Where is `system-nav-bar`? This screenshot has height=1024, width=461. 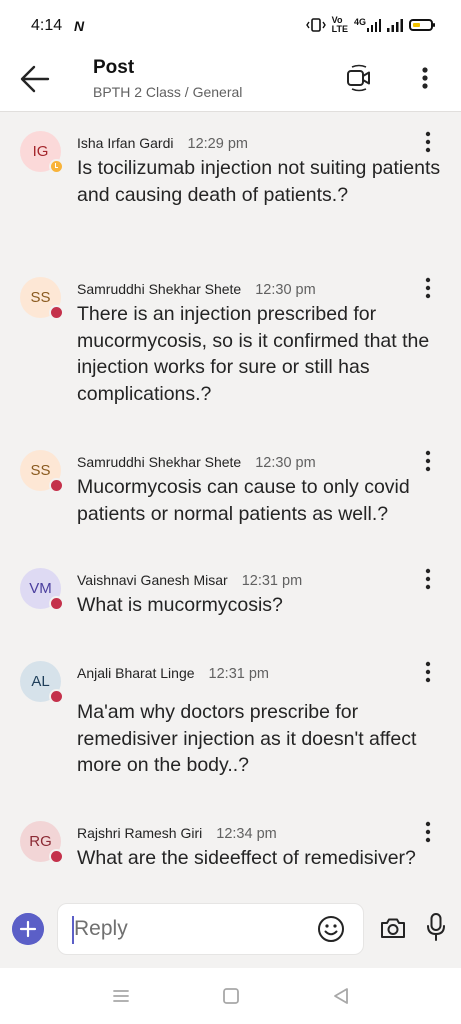
system-nav-bar is located at coordinates (230, 996).